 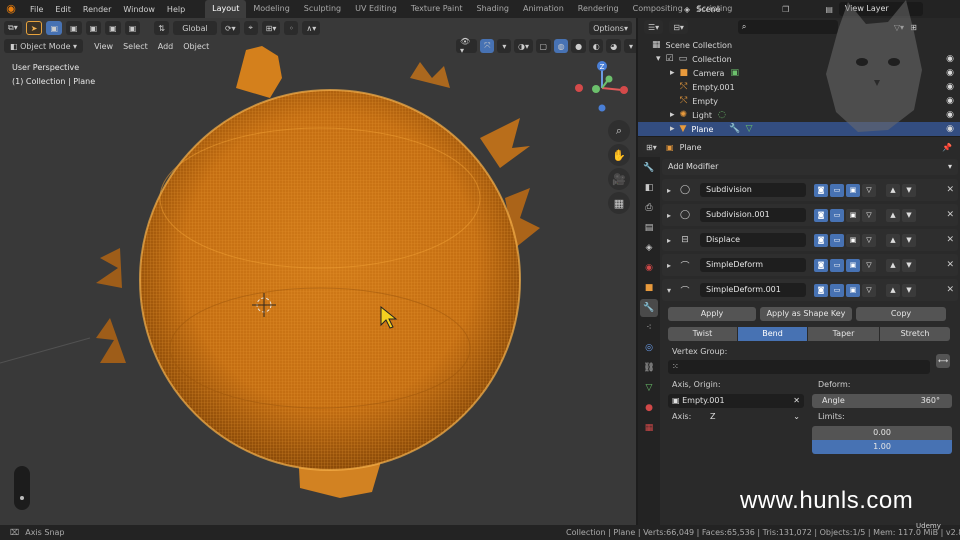 What do you see at coordinates (543, 46) in the screenshot?
I see `xray-icon: ▢` at bounding box center [543, 46].